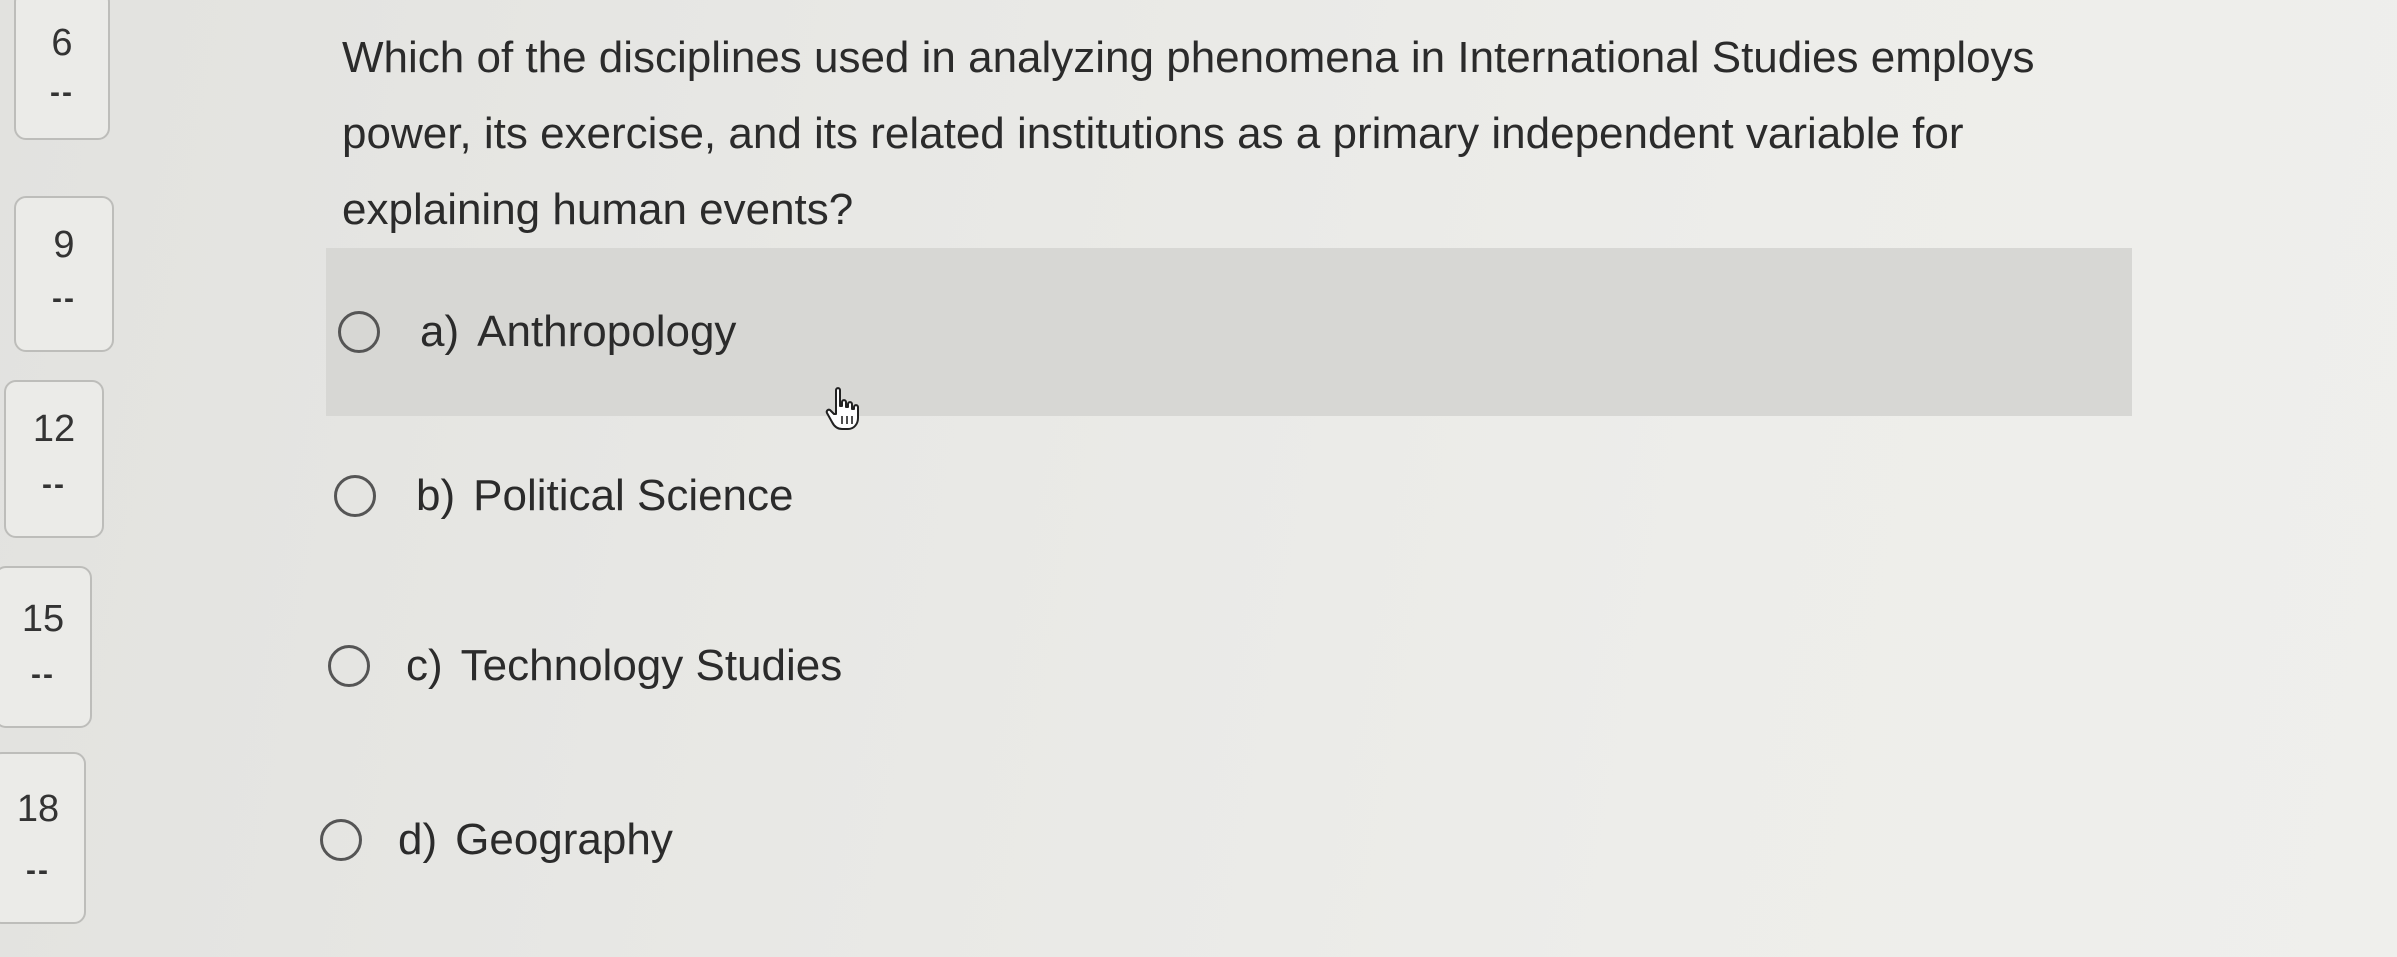 Image resolution: width=2397 pixels, height=957 pixels. Describe the element at coordinates (424, 665) in the screenshot. I see `option-letter: c)` at that location.